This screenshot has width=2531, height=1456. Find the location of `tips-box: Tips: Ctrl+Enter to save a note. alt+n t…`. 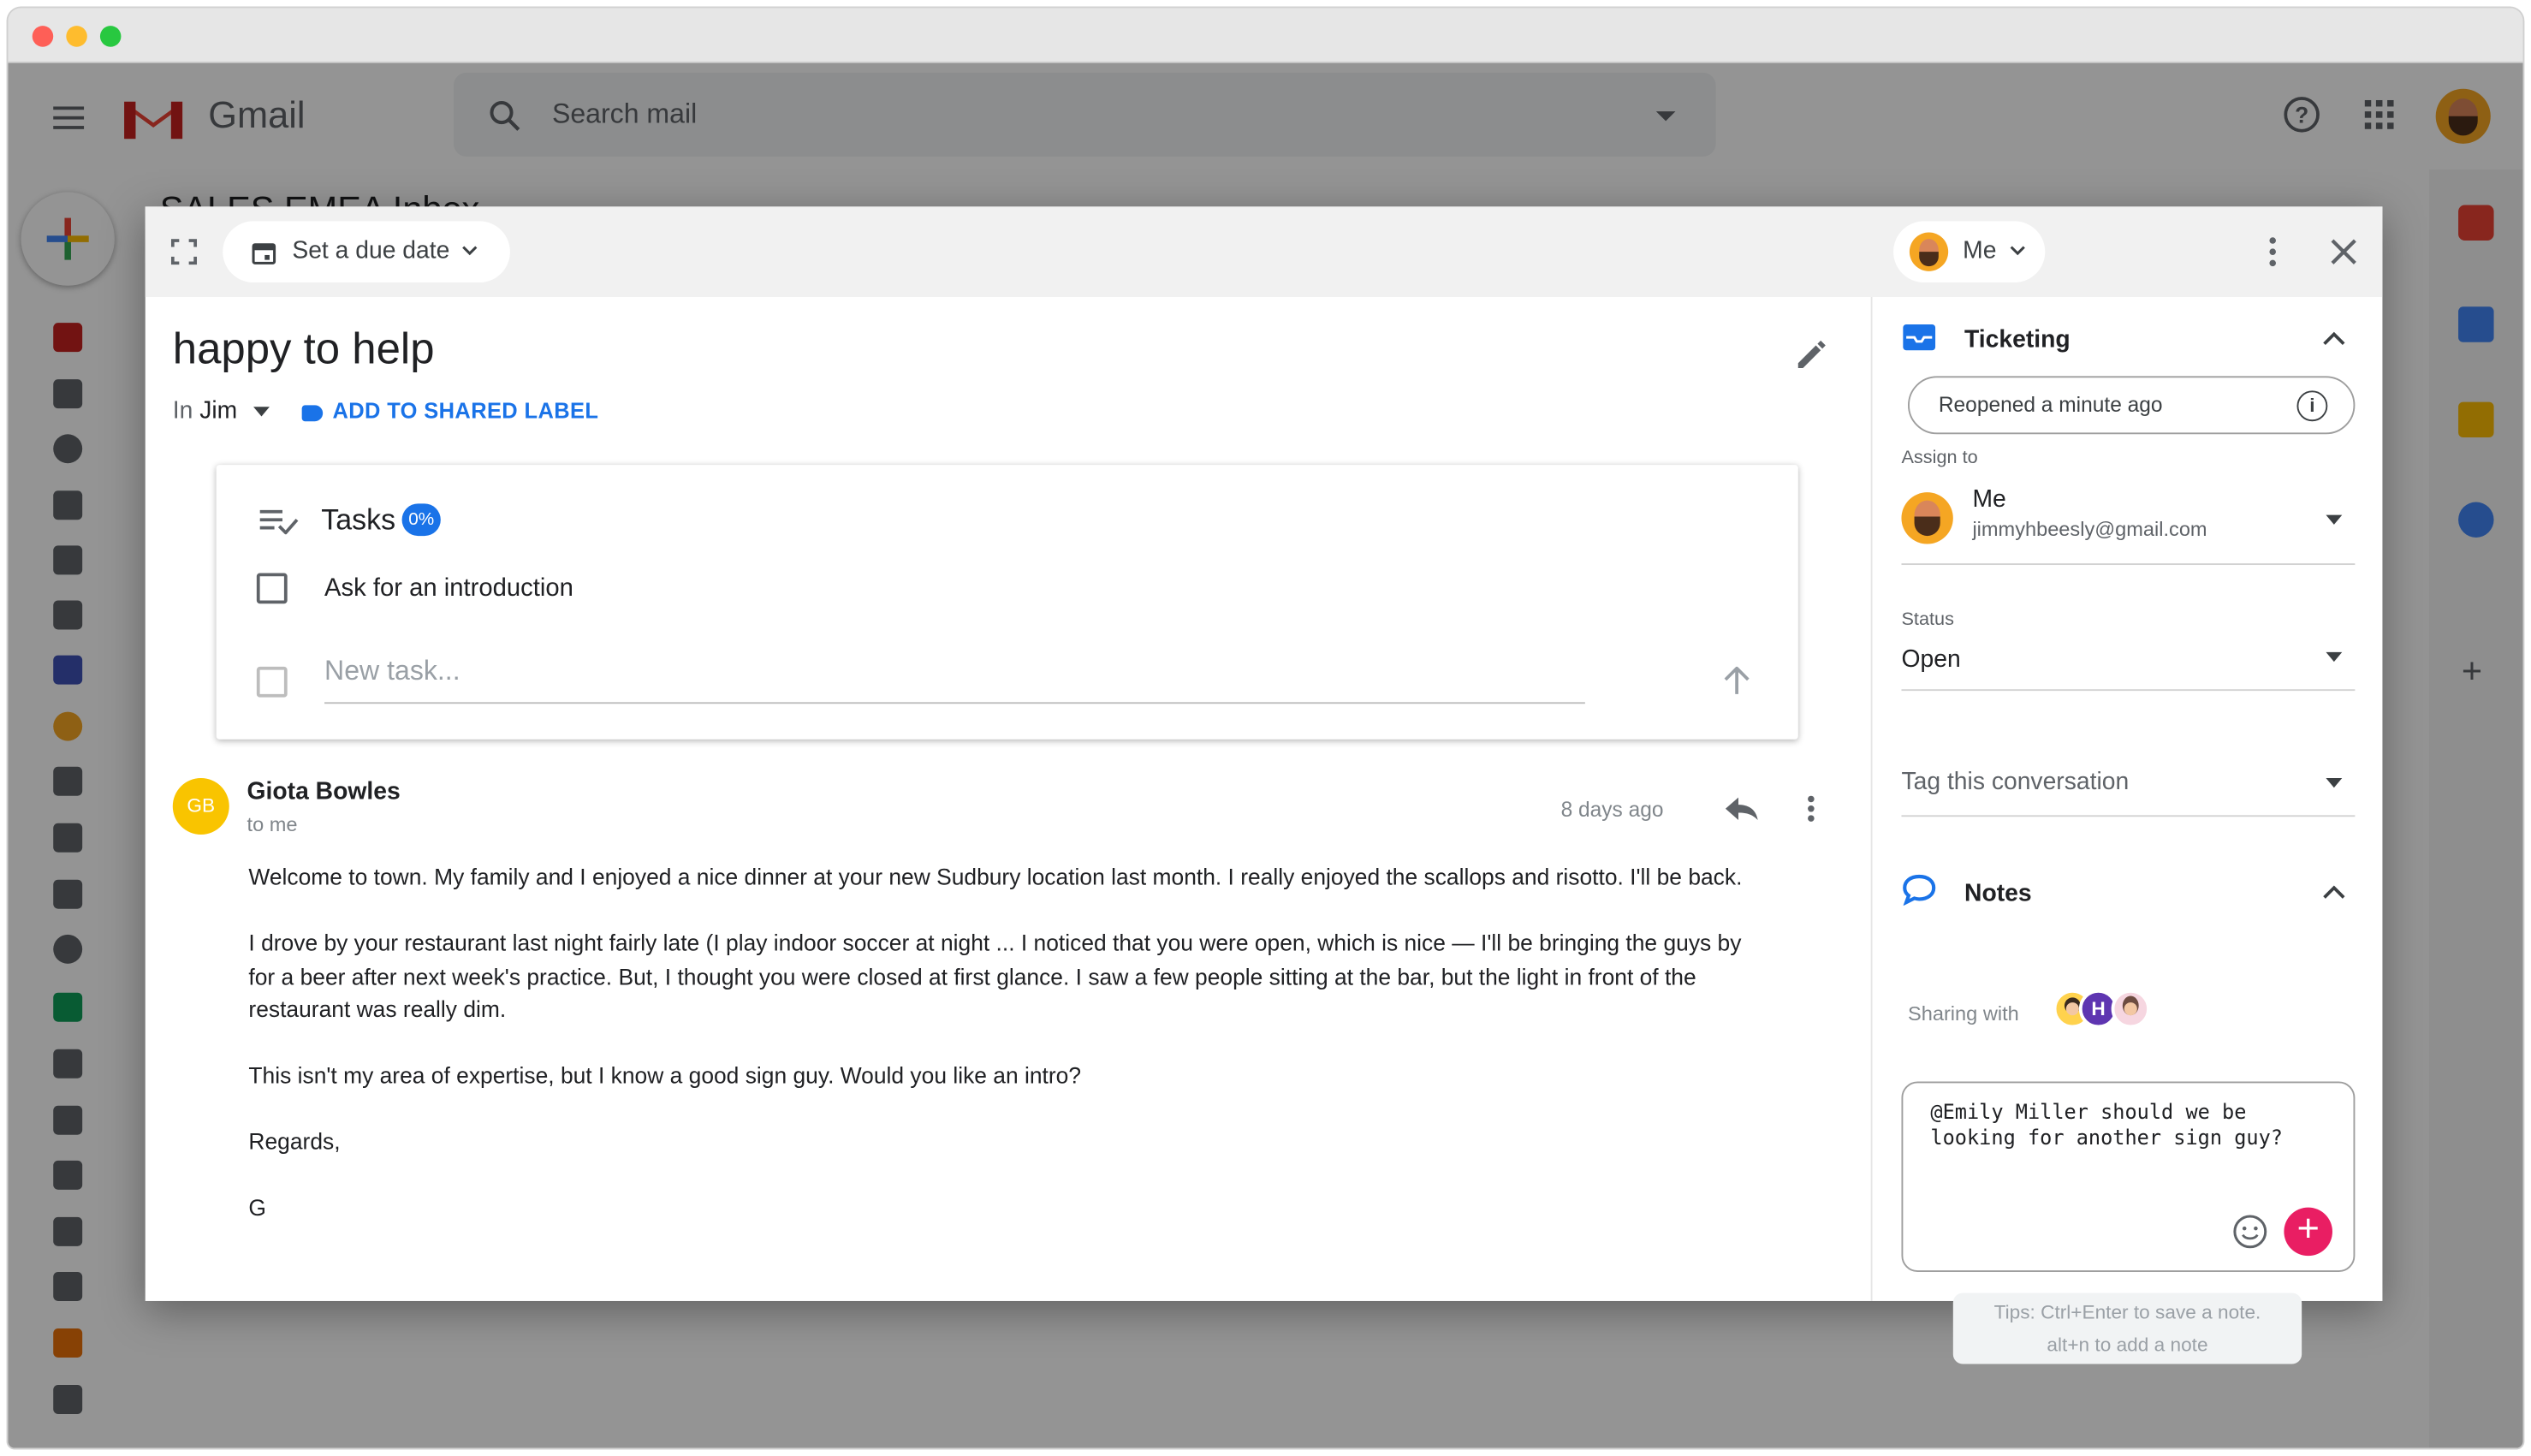

tips-box: Tips: Ctrl+Enter to save a note. alt+n t… is located at coordinates (2127, 1328).